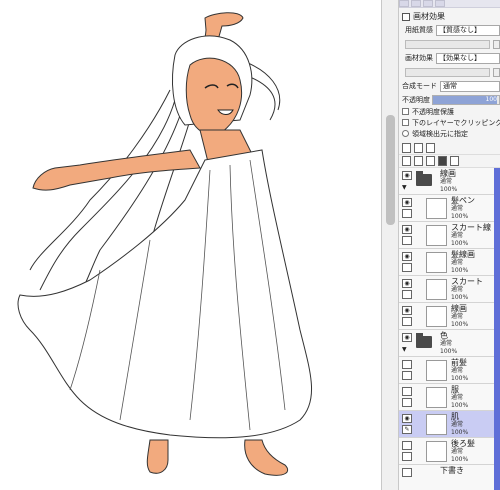 This screenshot has width=500, height=490. Describe the element at coordinates (455, 389) in the screenshot. I see `layer-name: 服` at that location.